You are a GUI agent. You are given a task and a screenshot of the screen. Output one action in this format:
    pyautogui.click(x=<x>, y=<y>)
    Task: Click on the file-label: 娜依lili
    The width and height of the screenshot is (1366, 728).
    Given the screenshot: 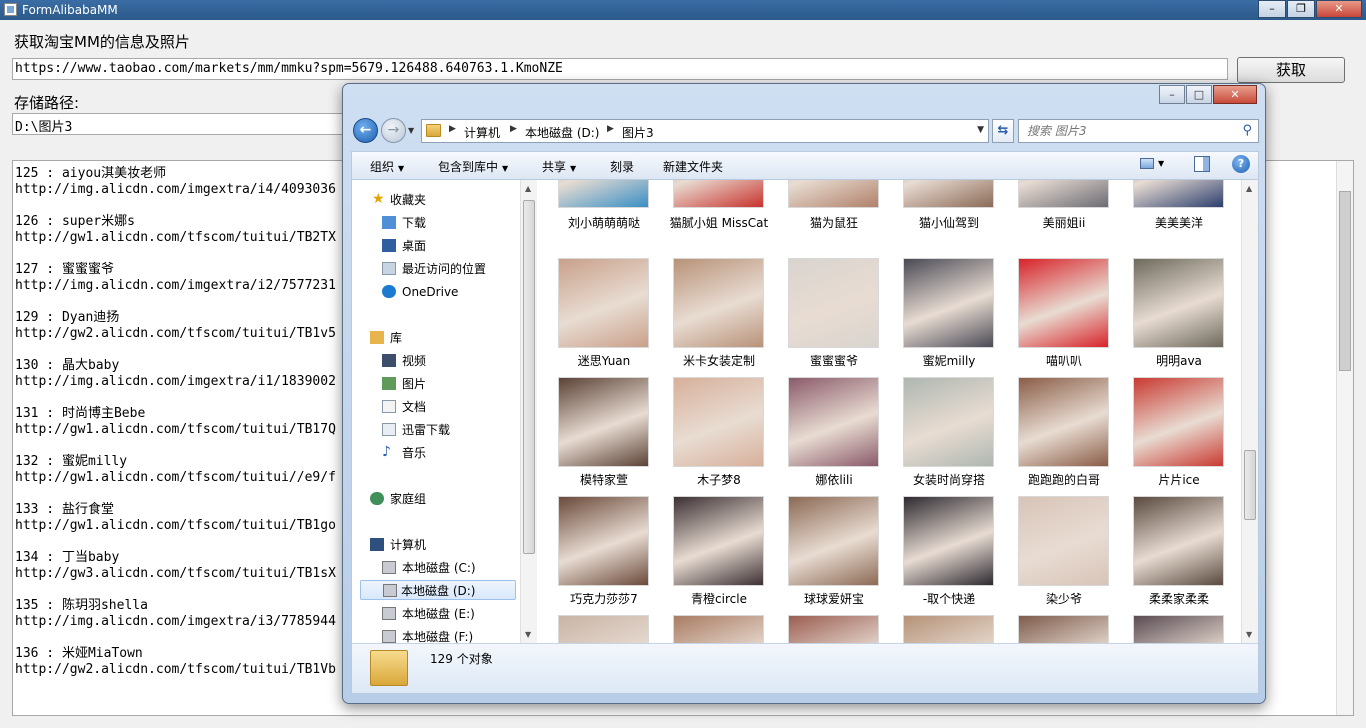 What is the action you would take?
    pyautogui.click(x=834, y=480)
    